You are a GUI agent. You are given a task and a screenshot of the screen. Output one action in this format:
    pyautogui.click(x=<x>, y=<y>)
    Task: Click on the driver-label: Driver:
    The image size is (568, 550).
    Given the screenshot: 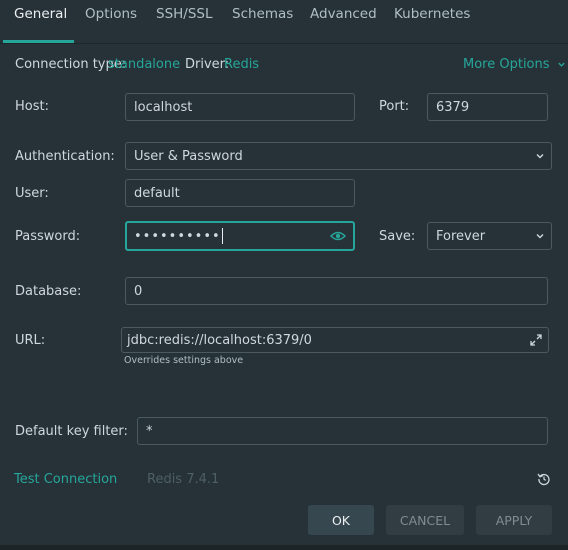 What is the action you would take?
    pyautogui.click(x=207, y=64)
    